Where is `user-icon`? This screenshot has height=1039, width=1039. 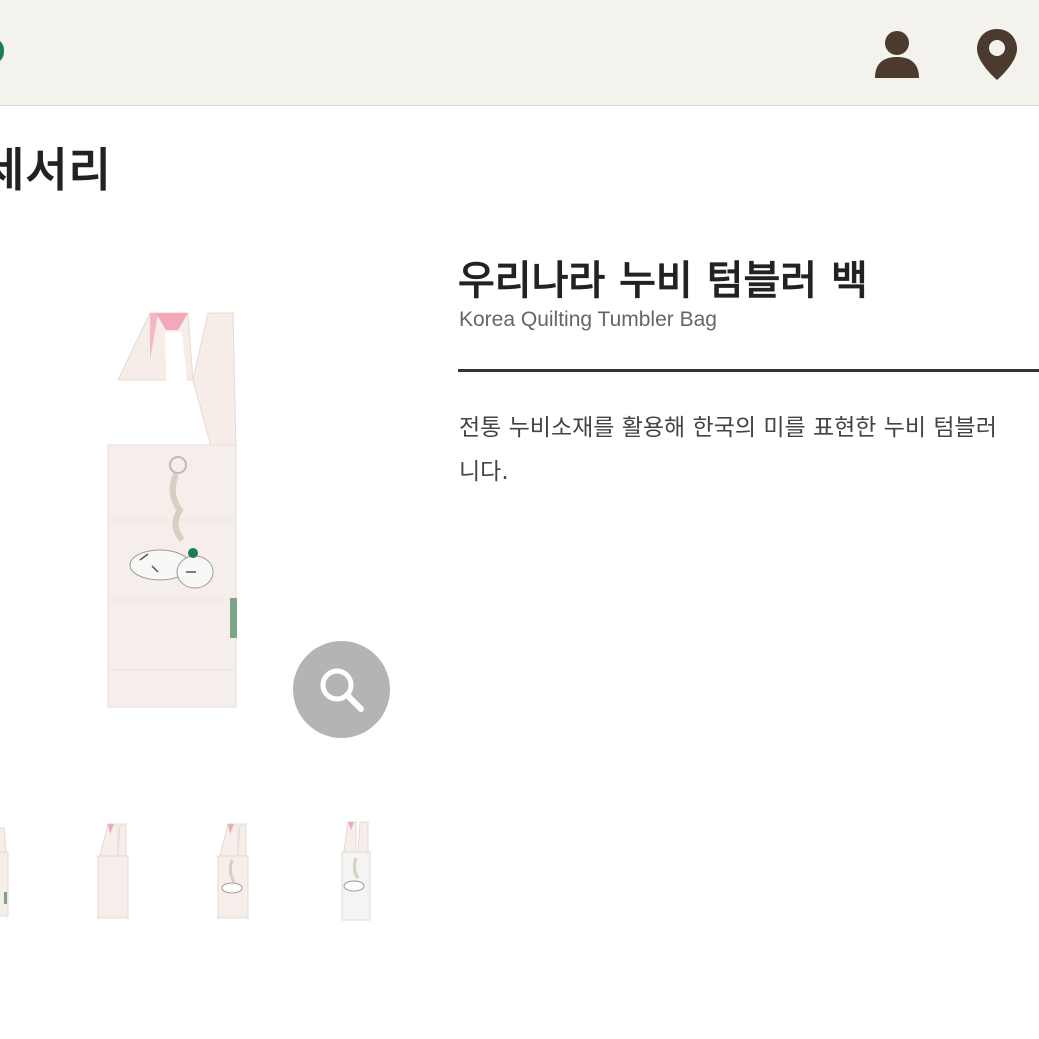 user-icon is located at coordinates (897, 54).